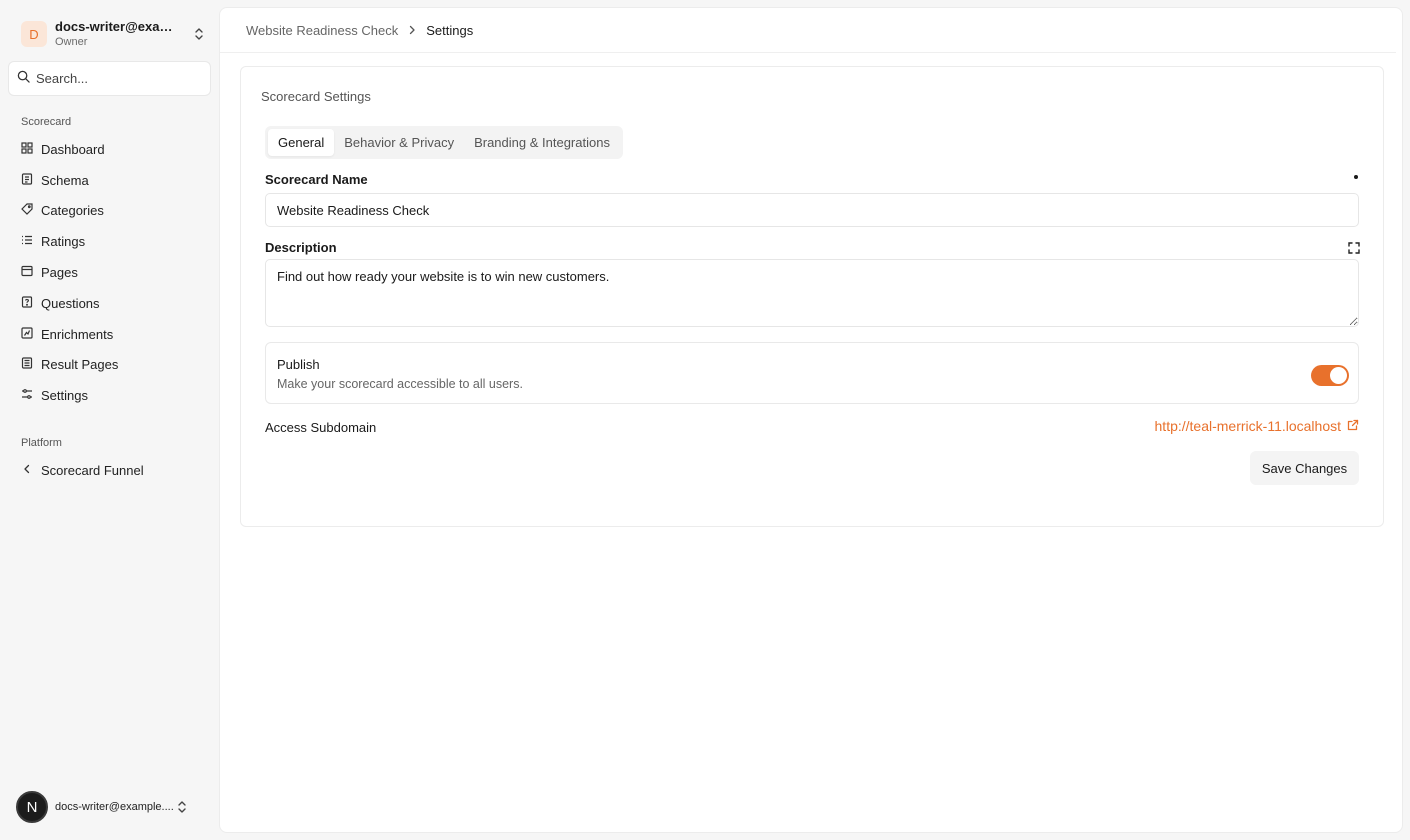  I want to click on search-input, so click(116, 78).